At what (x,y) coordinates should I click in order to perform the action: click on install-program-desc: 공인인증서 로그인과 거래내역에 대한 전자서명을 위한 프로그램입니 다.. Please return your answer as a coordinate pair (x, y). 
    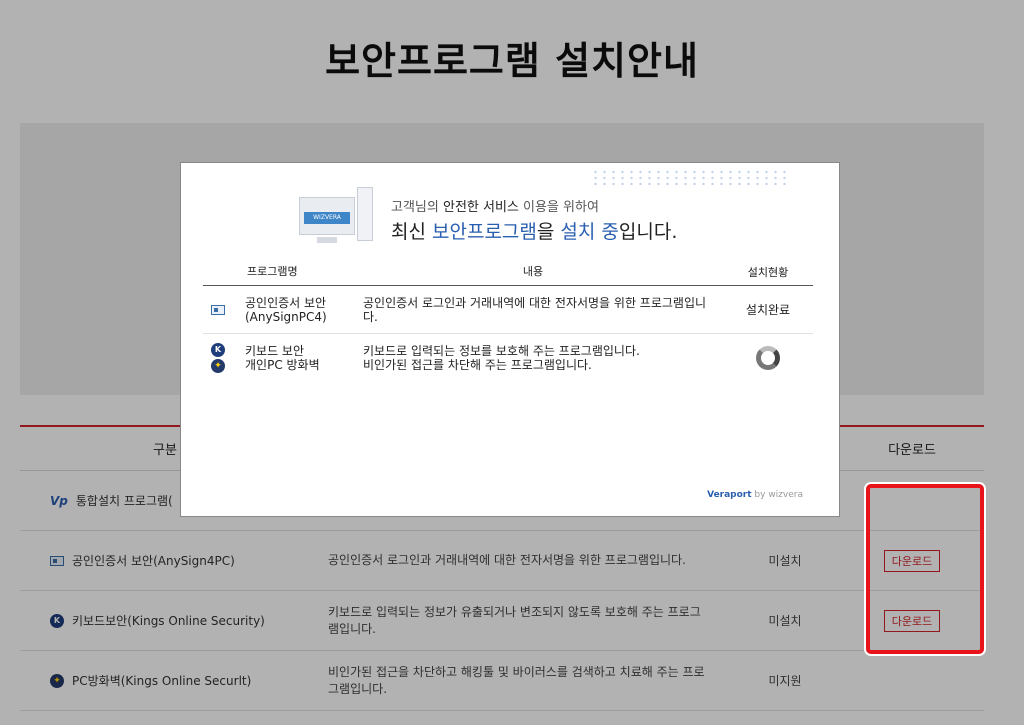
    Looking at the image, I should click on (535, 309).